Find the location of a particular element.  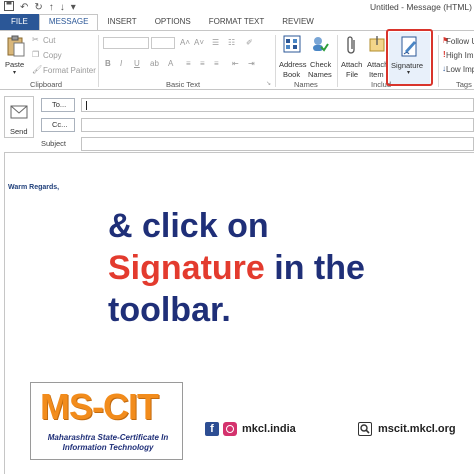

subject-field is located at coordinates (277, 144).